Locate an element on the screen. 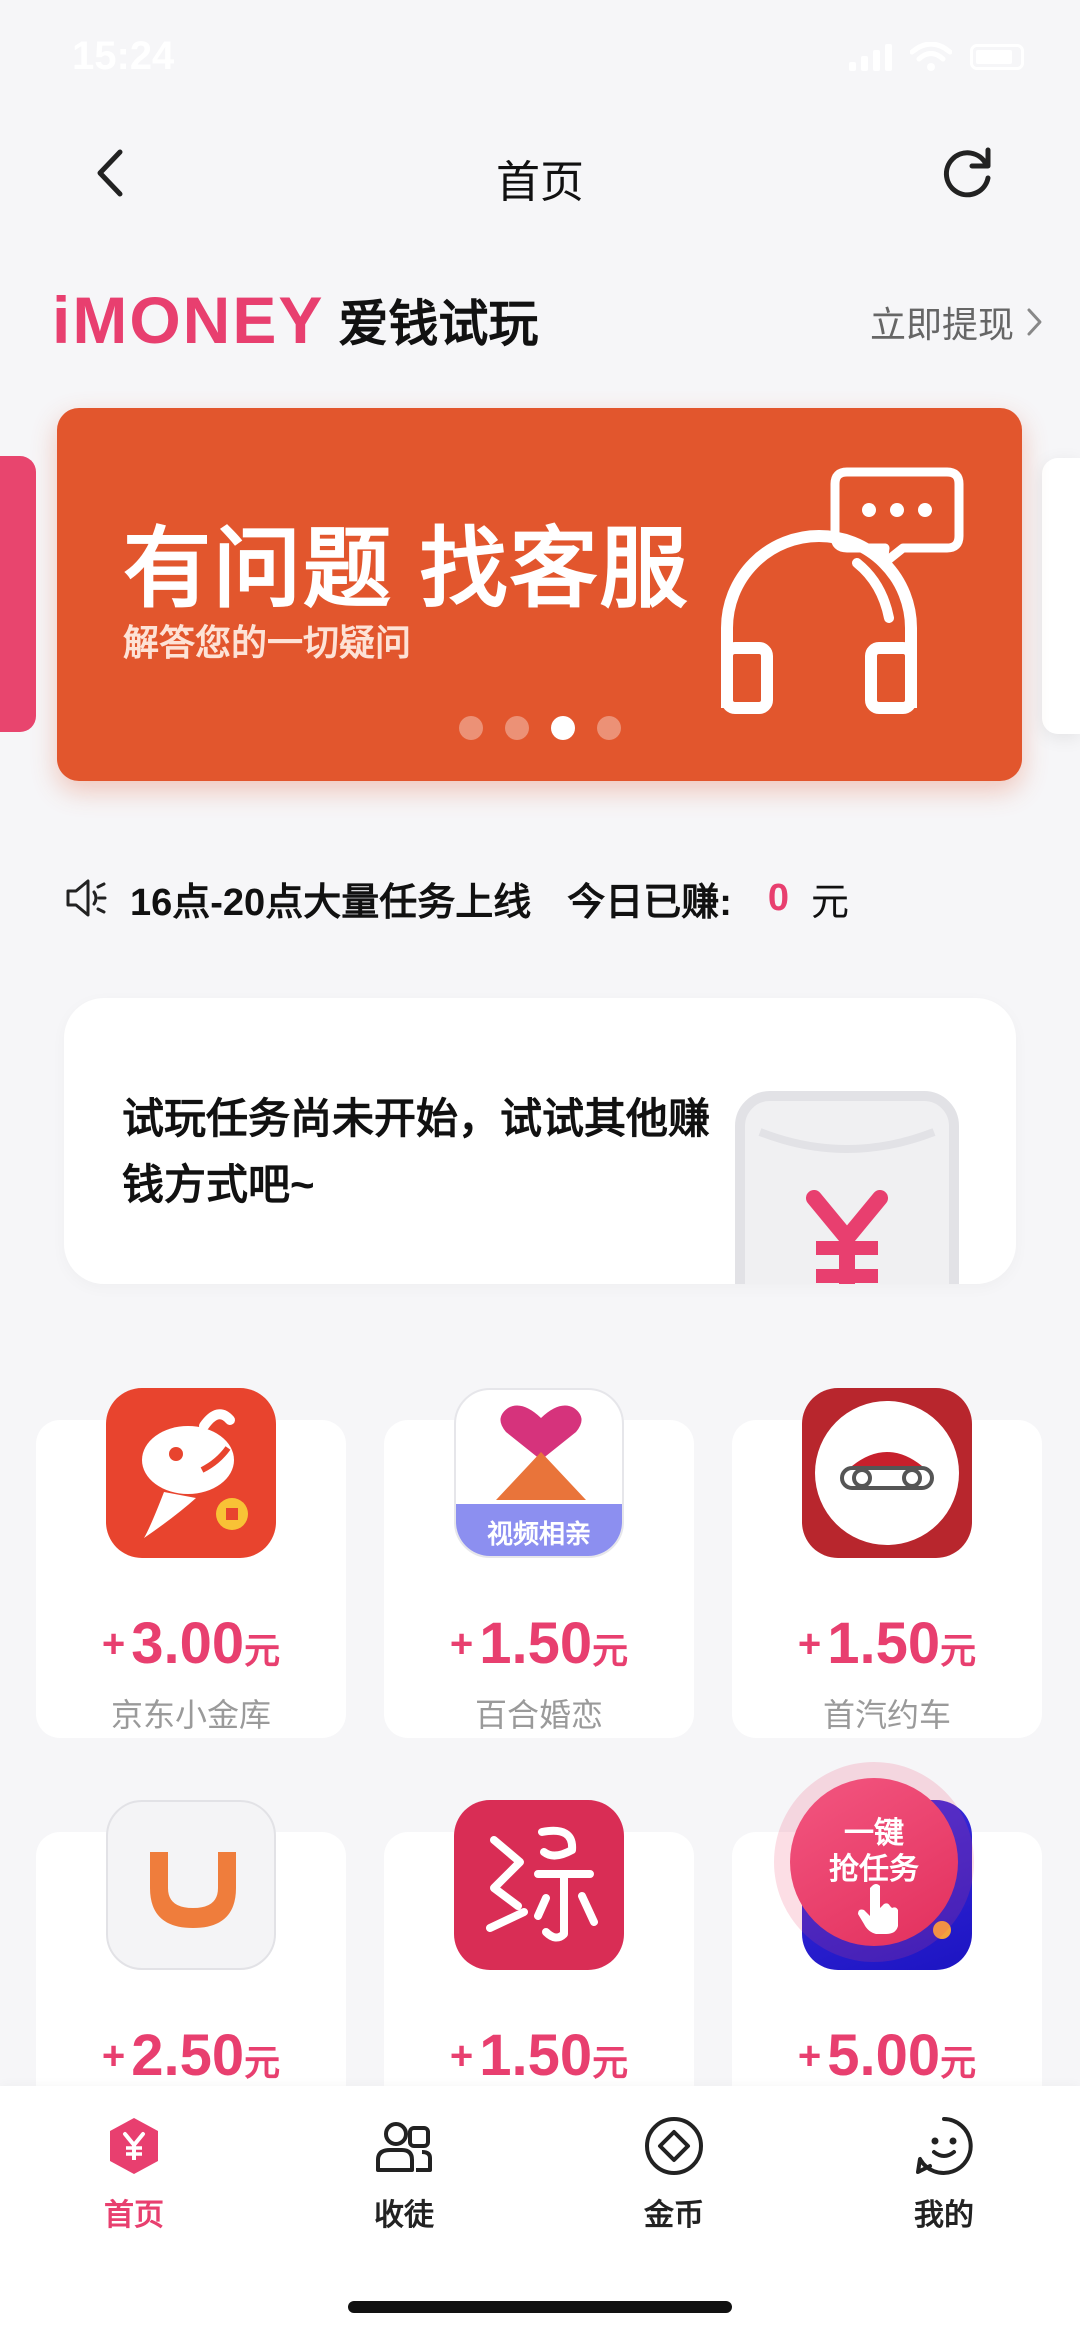  signal-icon is located at coordinates (870, 57).